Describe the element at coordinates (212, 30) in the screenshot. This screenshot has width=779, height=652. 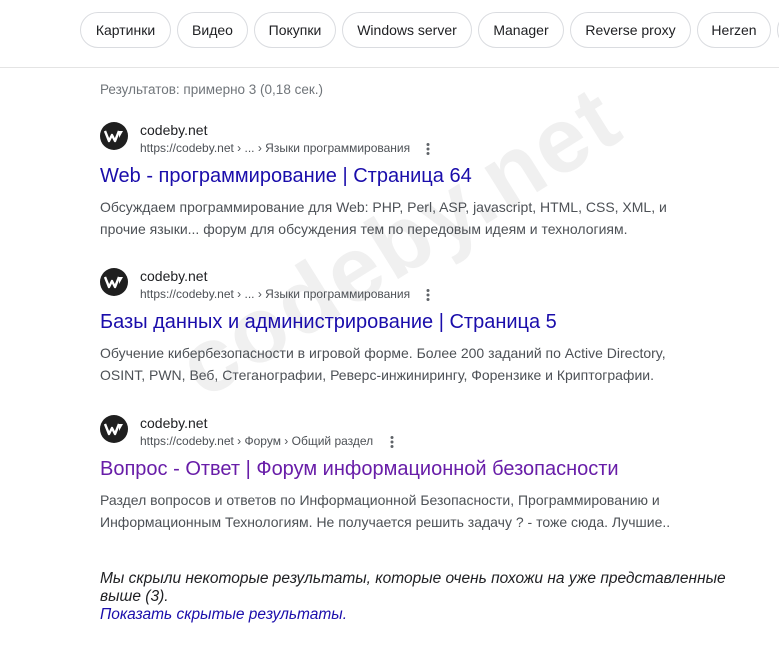
I see `chip-video: Видео` at that location.